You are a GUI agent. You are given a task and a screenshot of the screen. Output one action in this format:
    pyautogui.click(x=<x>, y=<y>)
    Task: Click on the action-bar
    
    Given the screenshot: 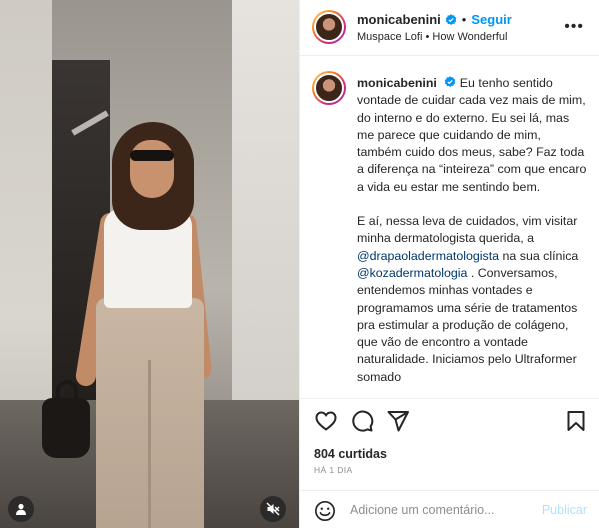 What is the action you would take?
    pyautogui.click(x=449, y=420)
    